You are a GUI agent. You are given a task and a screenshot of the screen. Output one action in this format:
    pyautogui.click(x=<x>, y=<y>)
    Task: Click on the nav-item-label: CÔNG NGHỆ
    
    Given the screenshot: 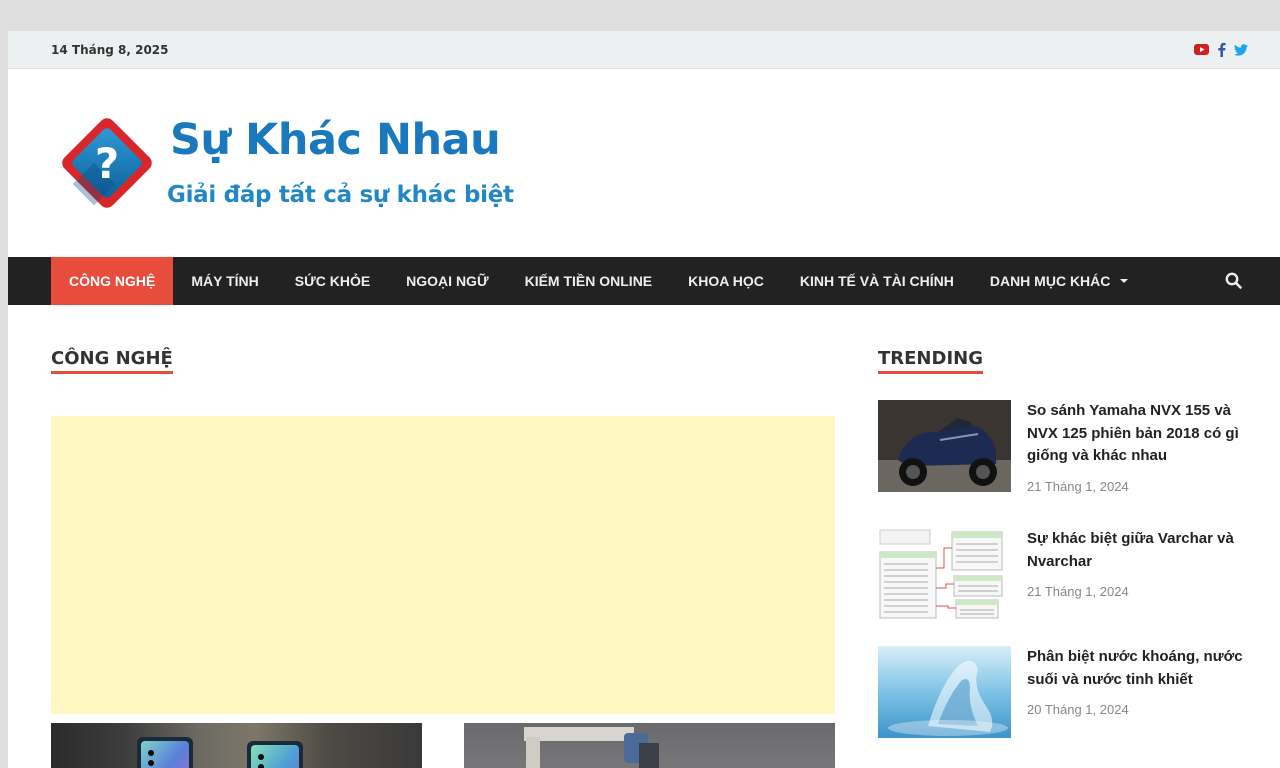 What is the action you would take?
    pyautogui.click(x=112, y=281)
    